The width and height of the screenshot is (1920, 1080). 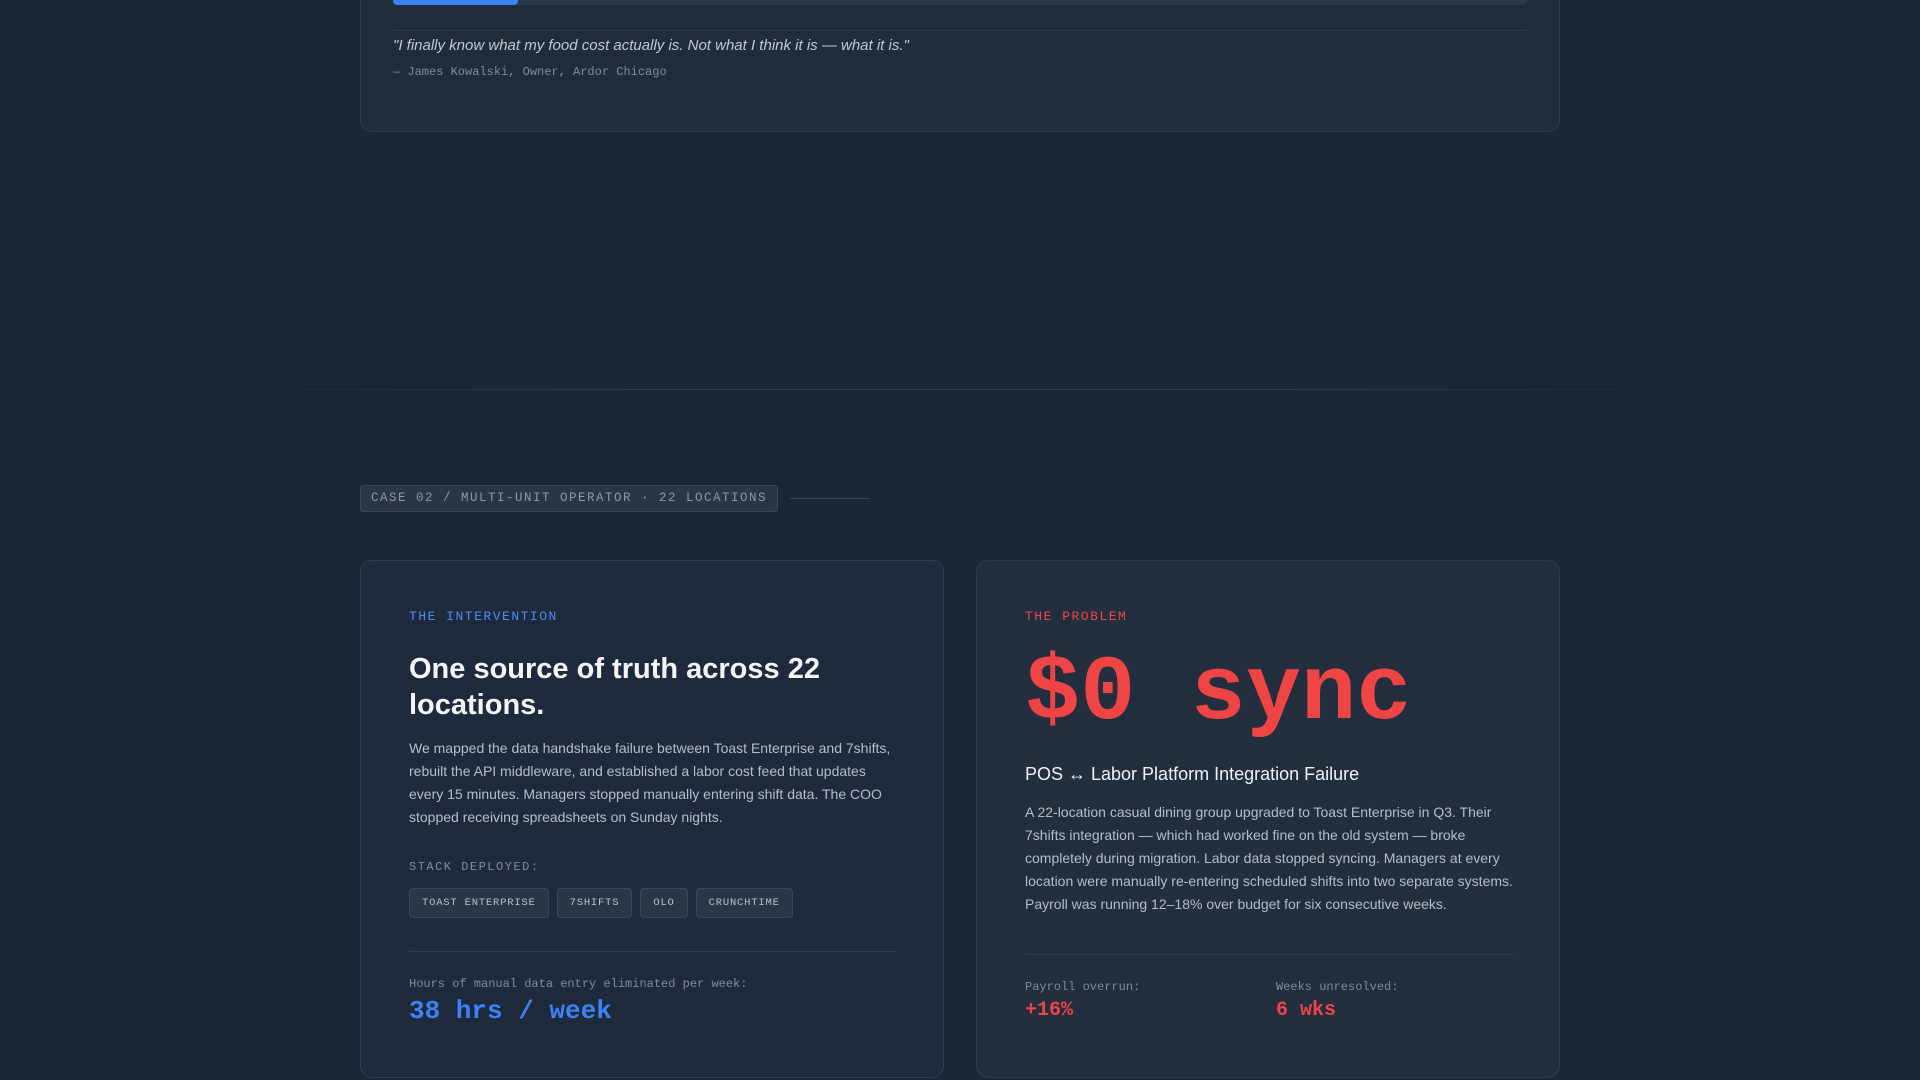 What do you see at coordinates (960, 2) in the screenshot?
I see `progress-bar` at bounding box center [960, 2].